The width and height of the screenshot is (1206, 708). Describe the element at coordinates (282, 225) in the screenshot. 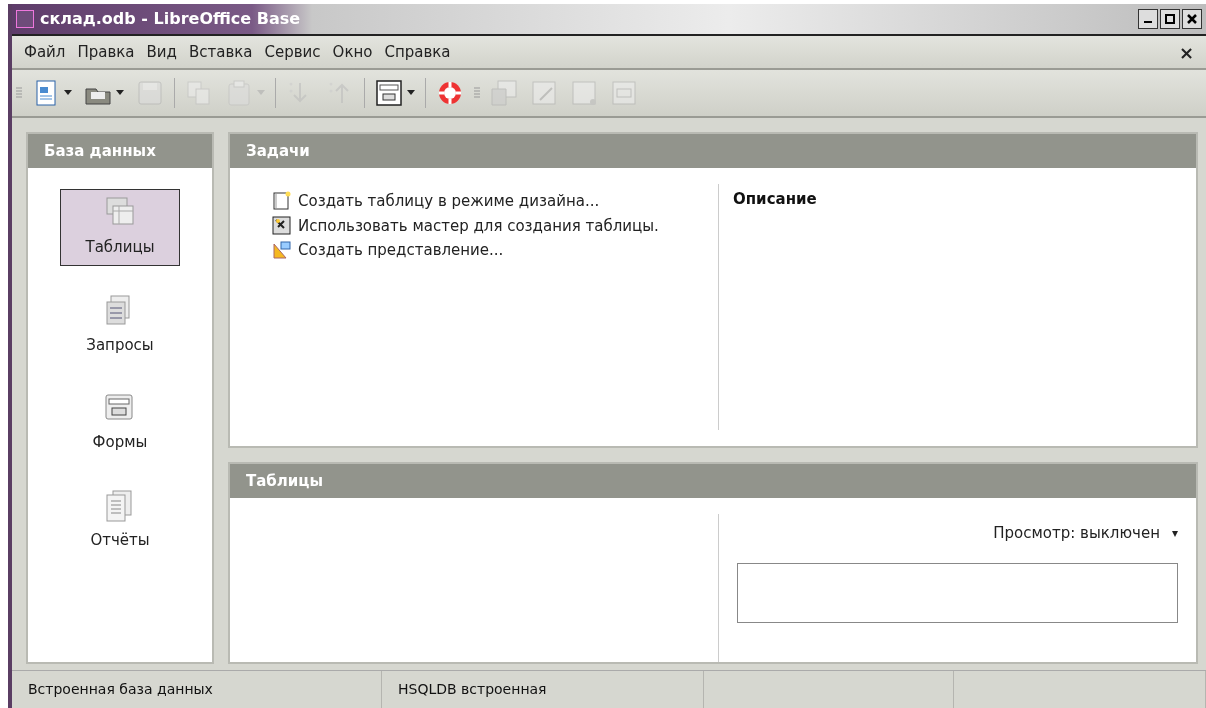

I see `wizard-icon` at that location.